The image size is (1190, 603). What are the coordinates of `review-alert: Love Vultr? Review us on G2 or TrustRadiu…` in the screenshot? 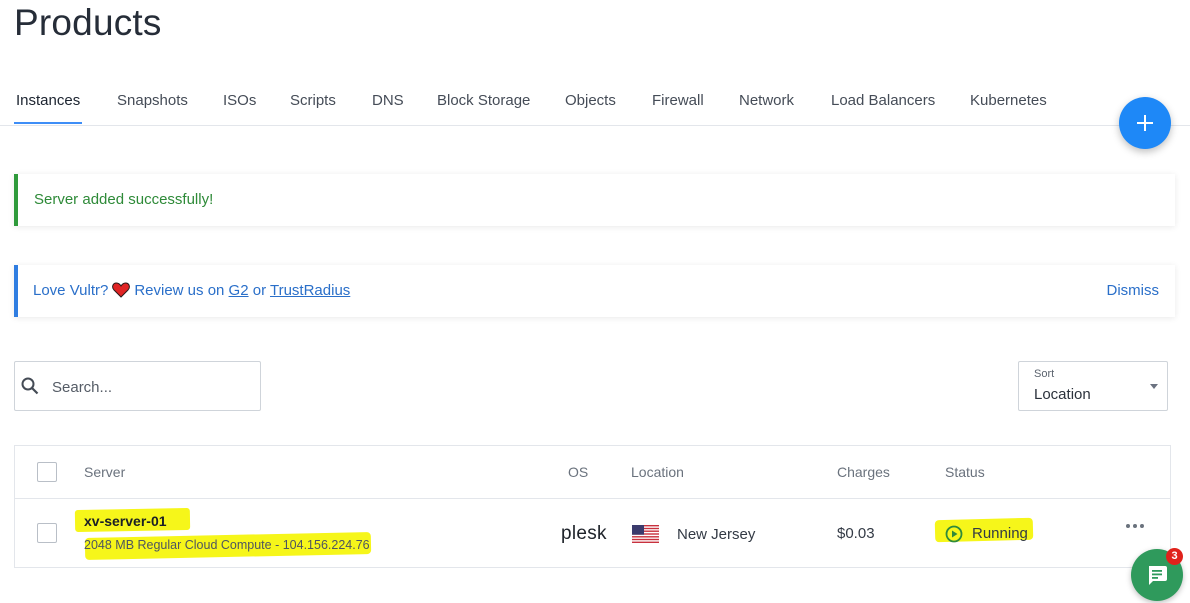 It's located at (594, 291).